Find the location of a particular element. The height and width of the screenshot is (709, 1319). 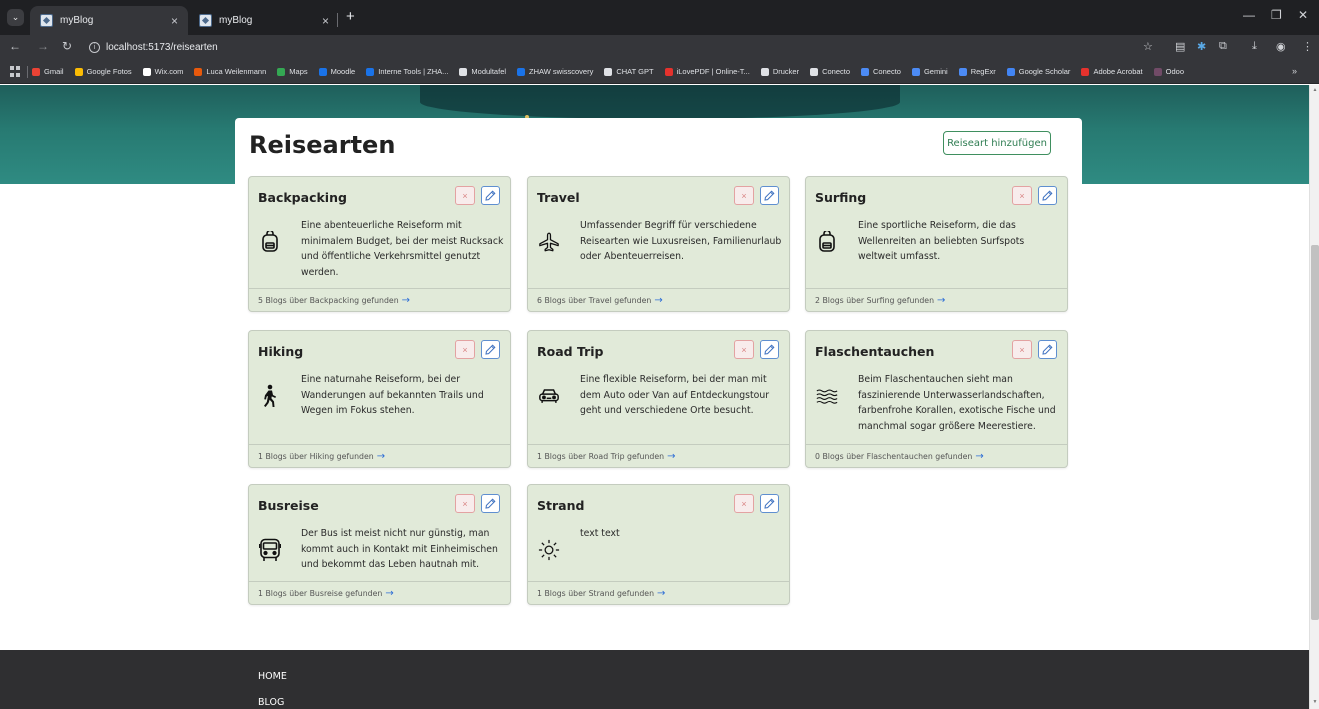

scroll-down-icon: ▼ is located at coordinates (1315, 703).